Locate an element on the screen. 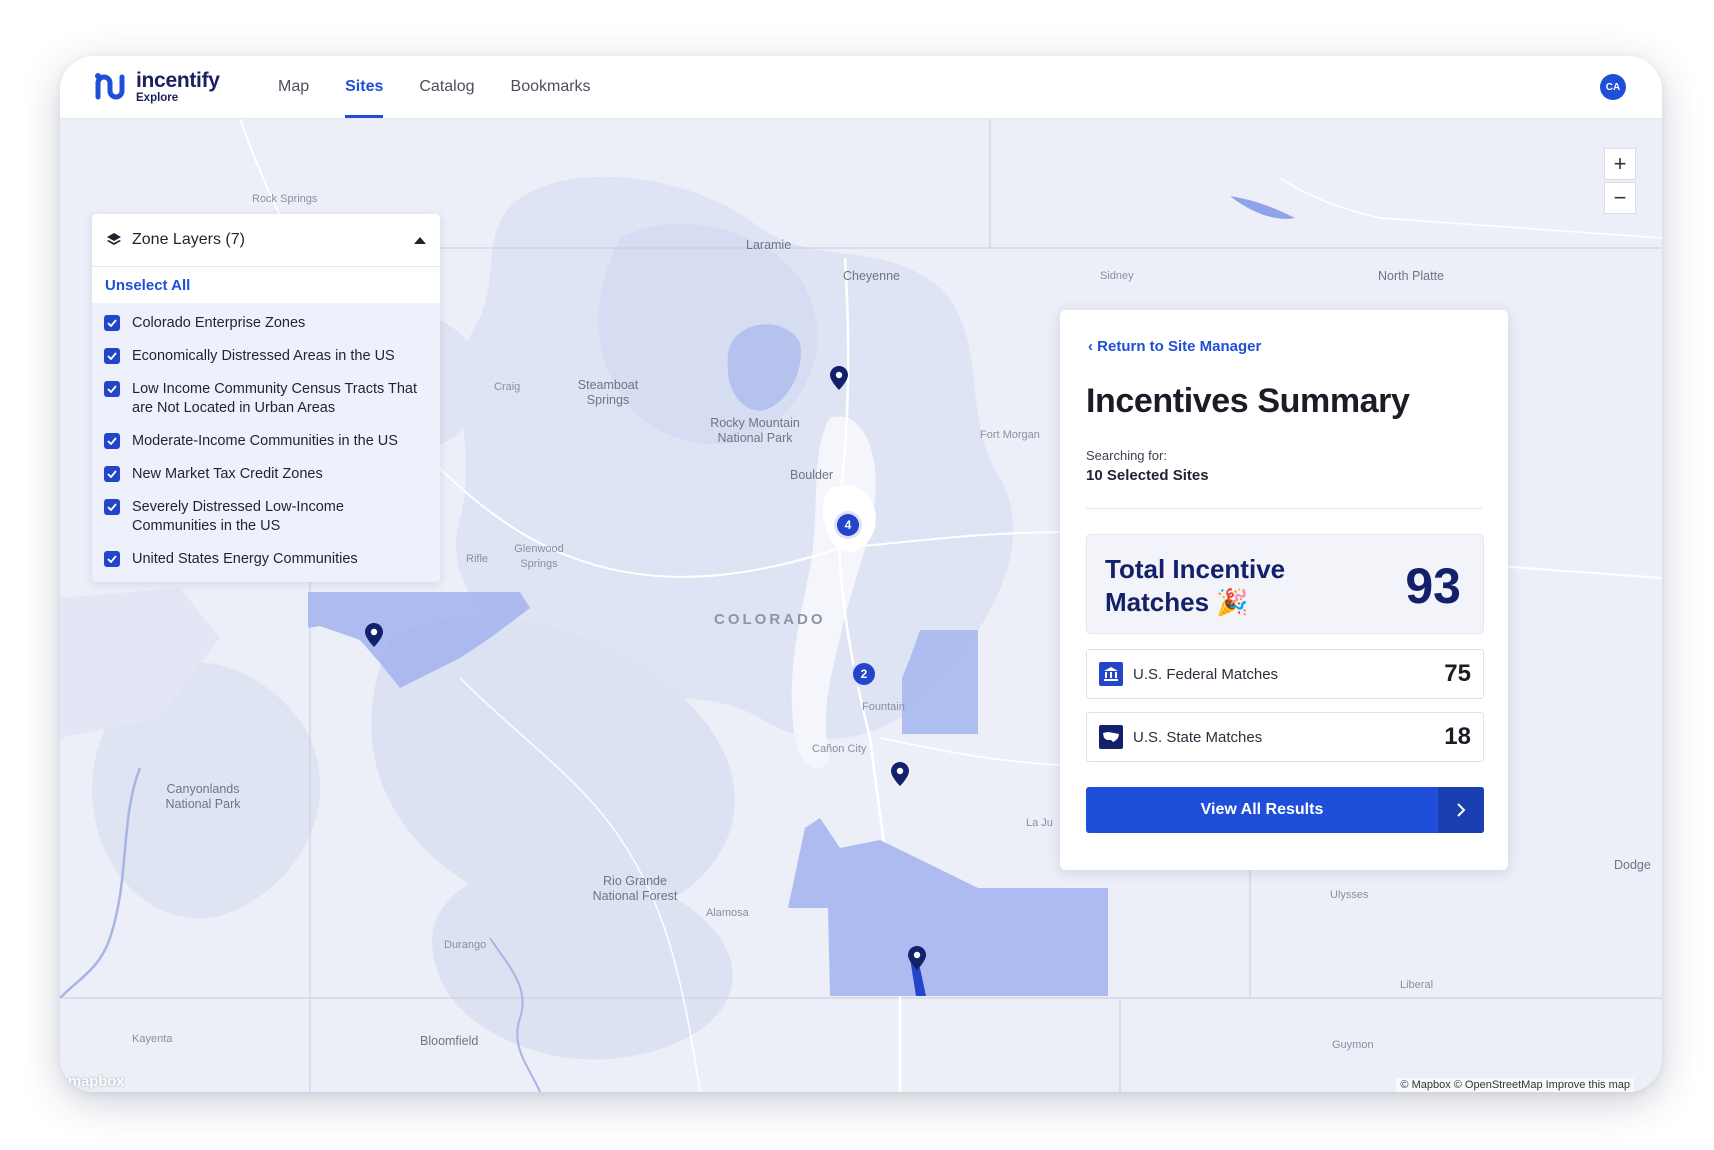  label-dodge: Dodge is located at coordinates (1632, 865).